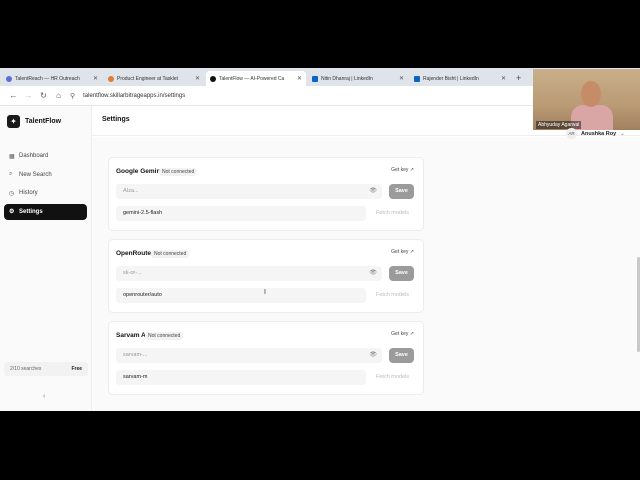 The image size is (640, 480). What do you see at coordinates (13, 95) in the screenshot?
I see `back-icon: ←` at bounding box center [13, 95].